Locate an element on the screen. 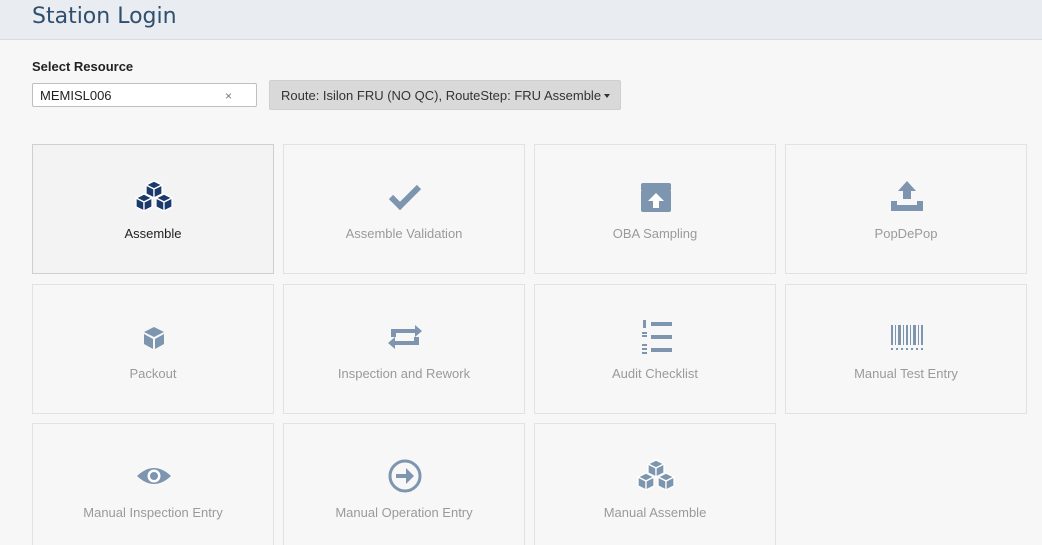 This screenshot has height=545, width=1042. tile-label: Audit Checklist is located at coordinates (655, 373).